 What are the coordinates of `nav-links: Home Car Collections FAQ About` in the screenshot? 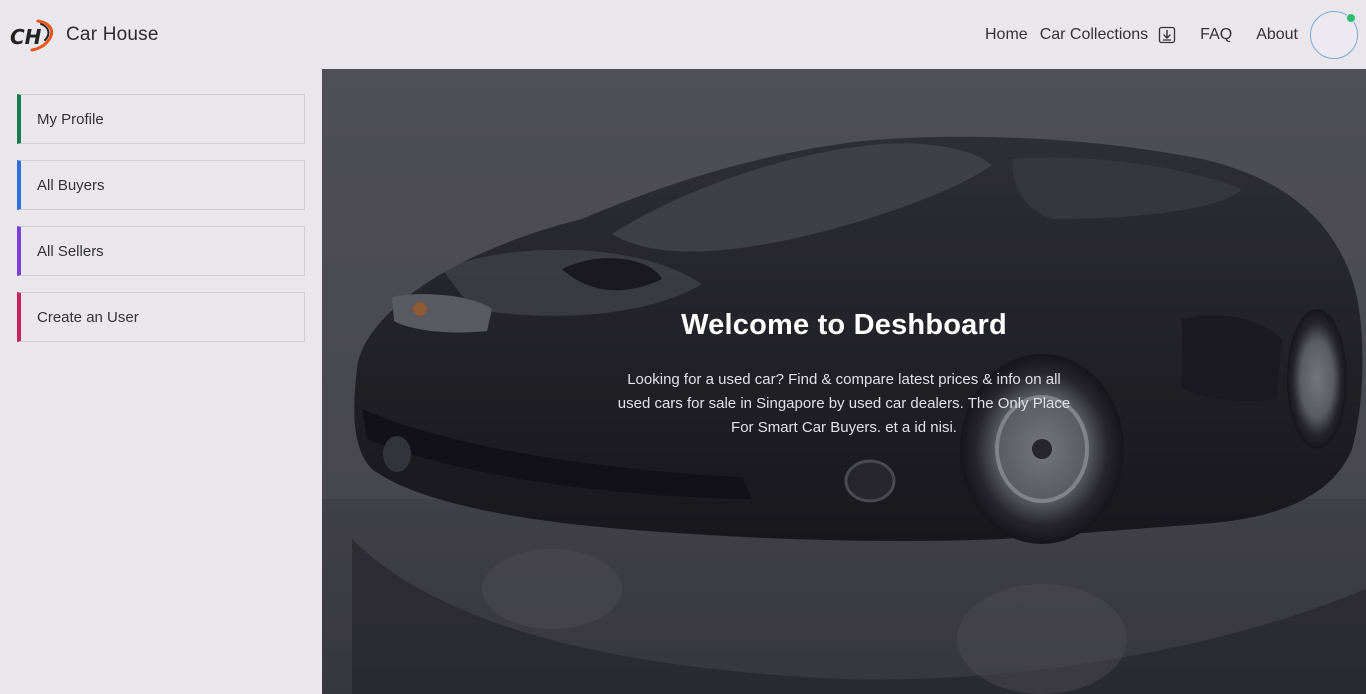 It's located at (1175, 34).